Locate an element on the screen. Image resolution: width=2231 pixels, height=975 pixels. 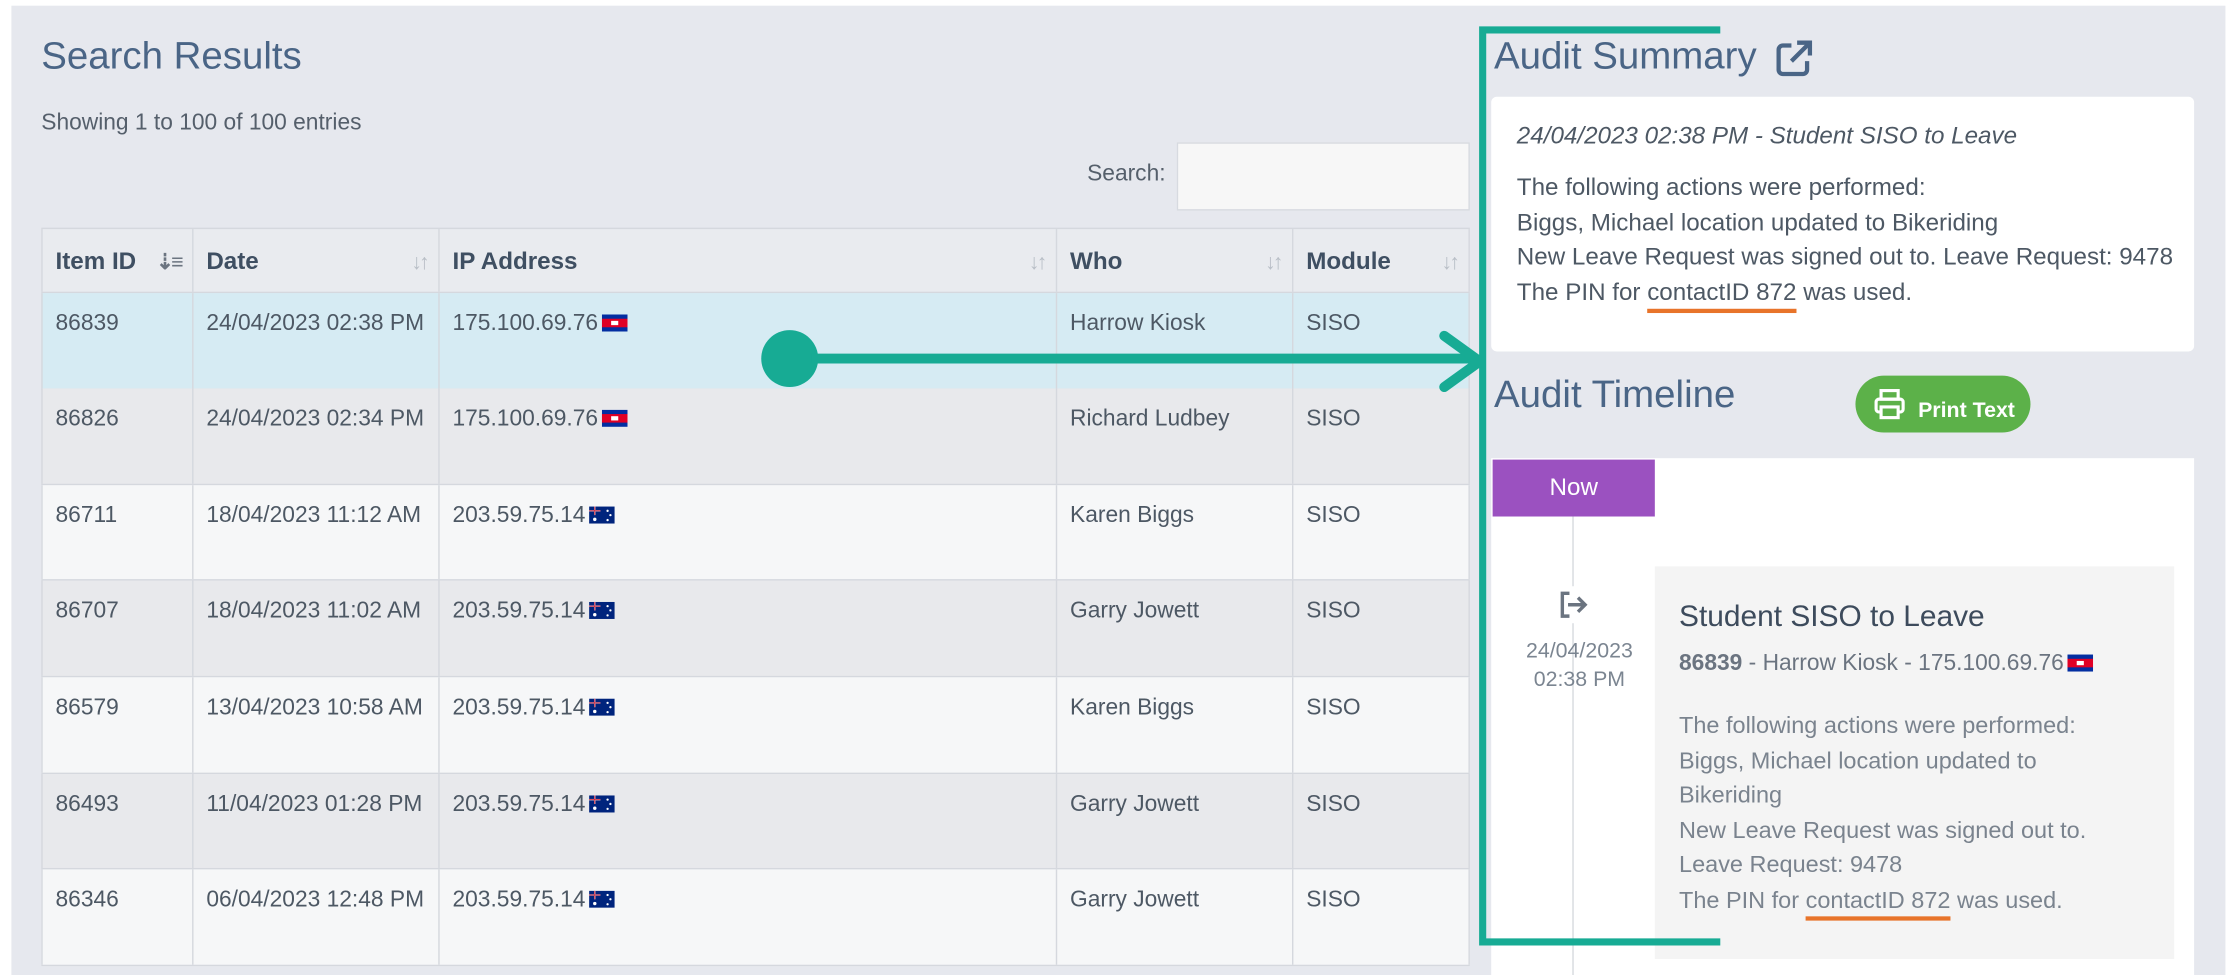
column-label: Item ID is located at coordinates (96, 261).